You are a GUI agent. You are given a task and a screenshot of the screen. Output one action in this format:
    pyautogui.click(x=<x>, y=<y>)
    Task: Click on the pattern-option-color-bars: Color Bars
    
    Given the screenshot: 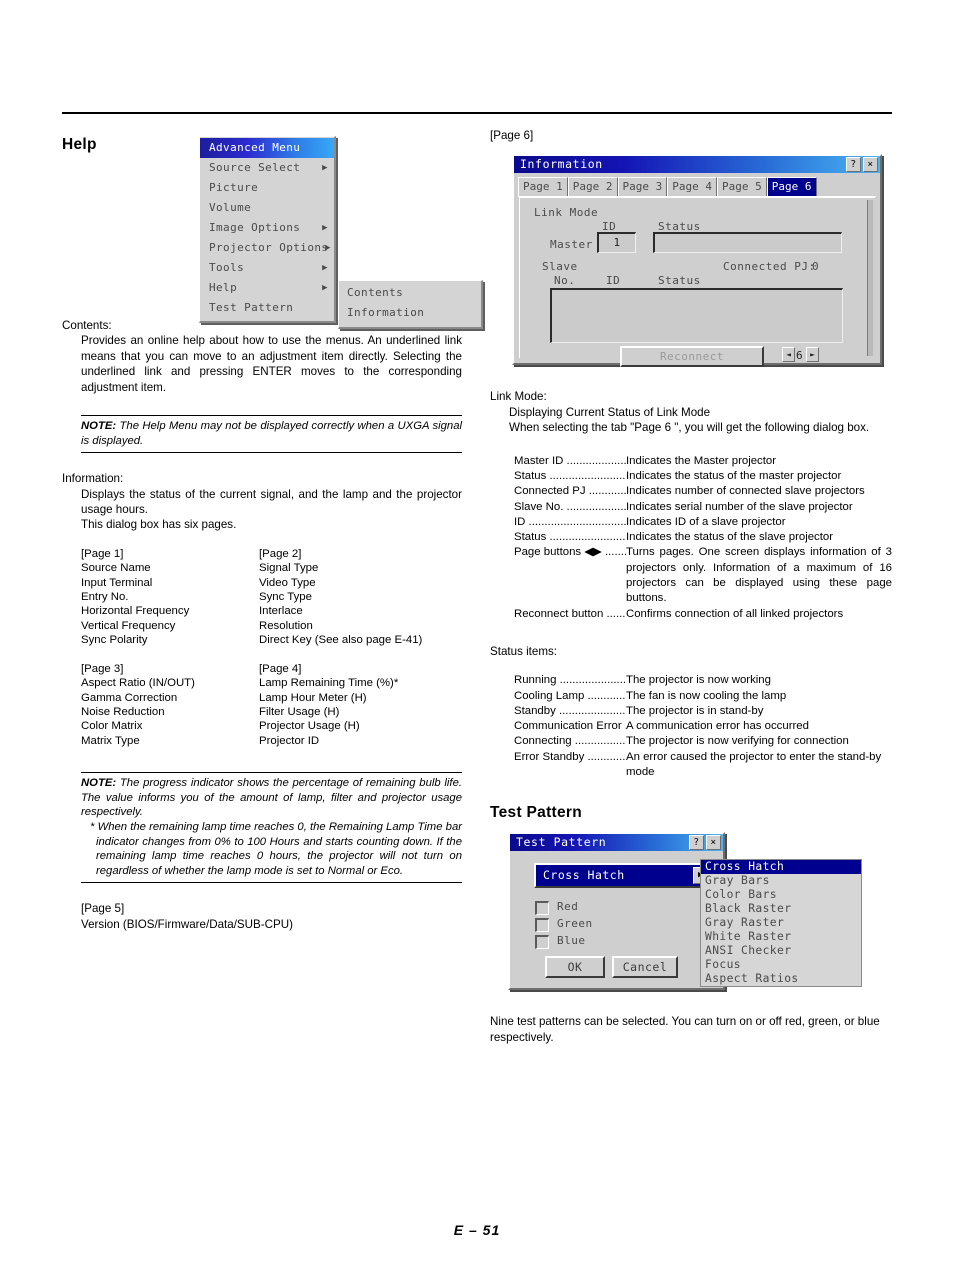 What is the action you would take?
    pyautogui.click(x=781, y=895)
    